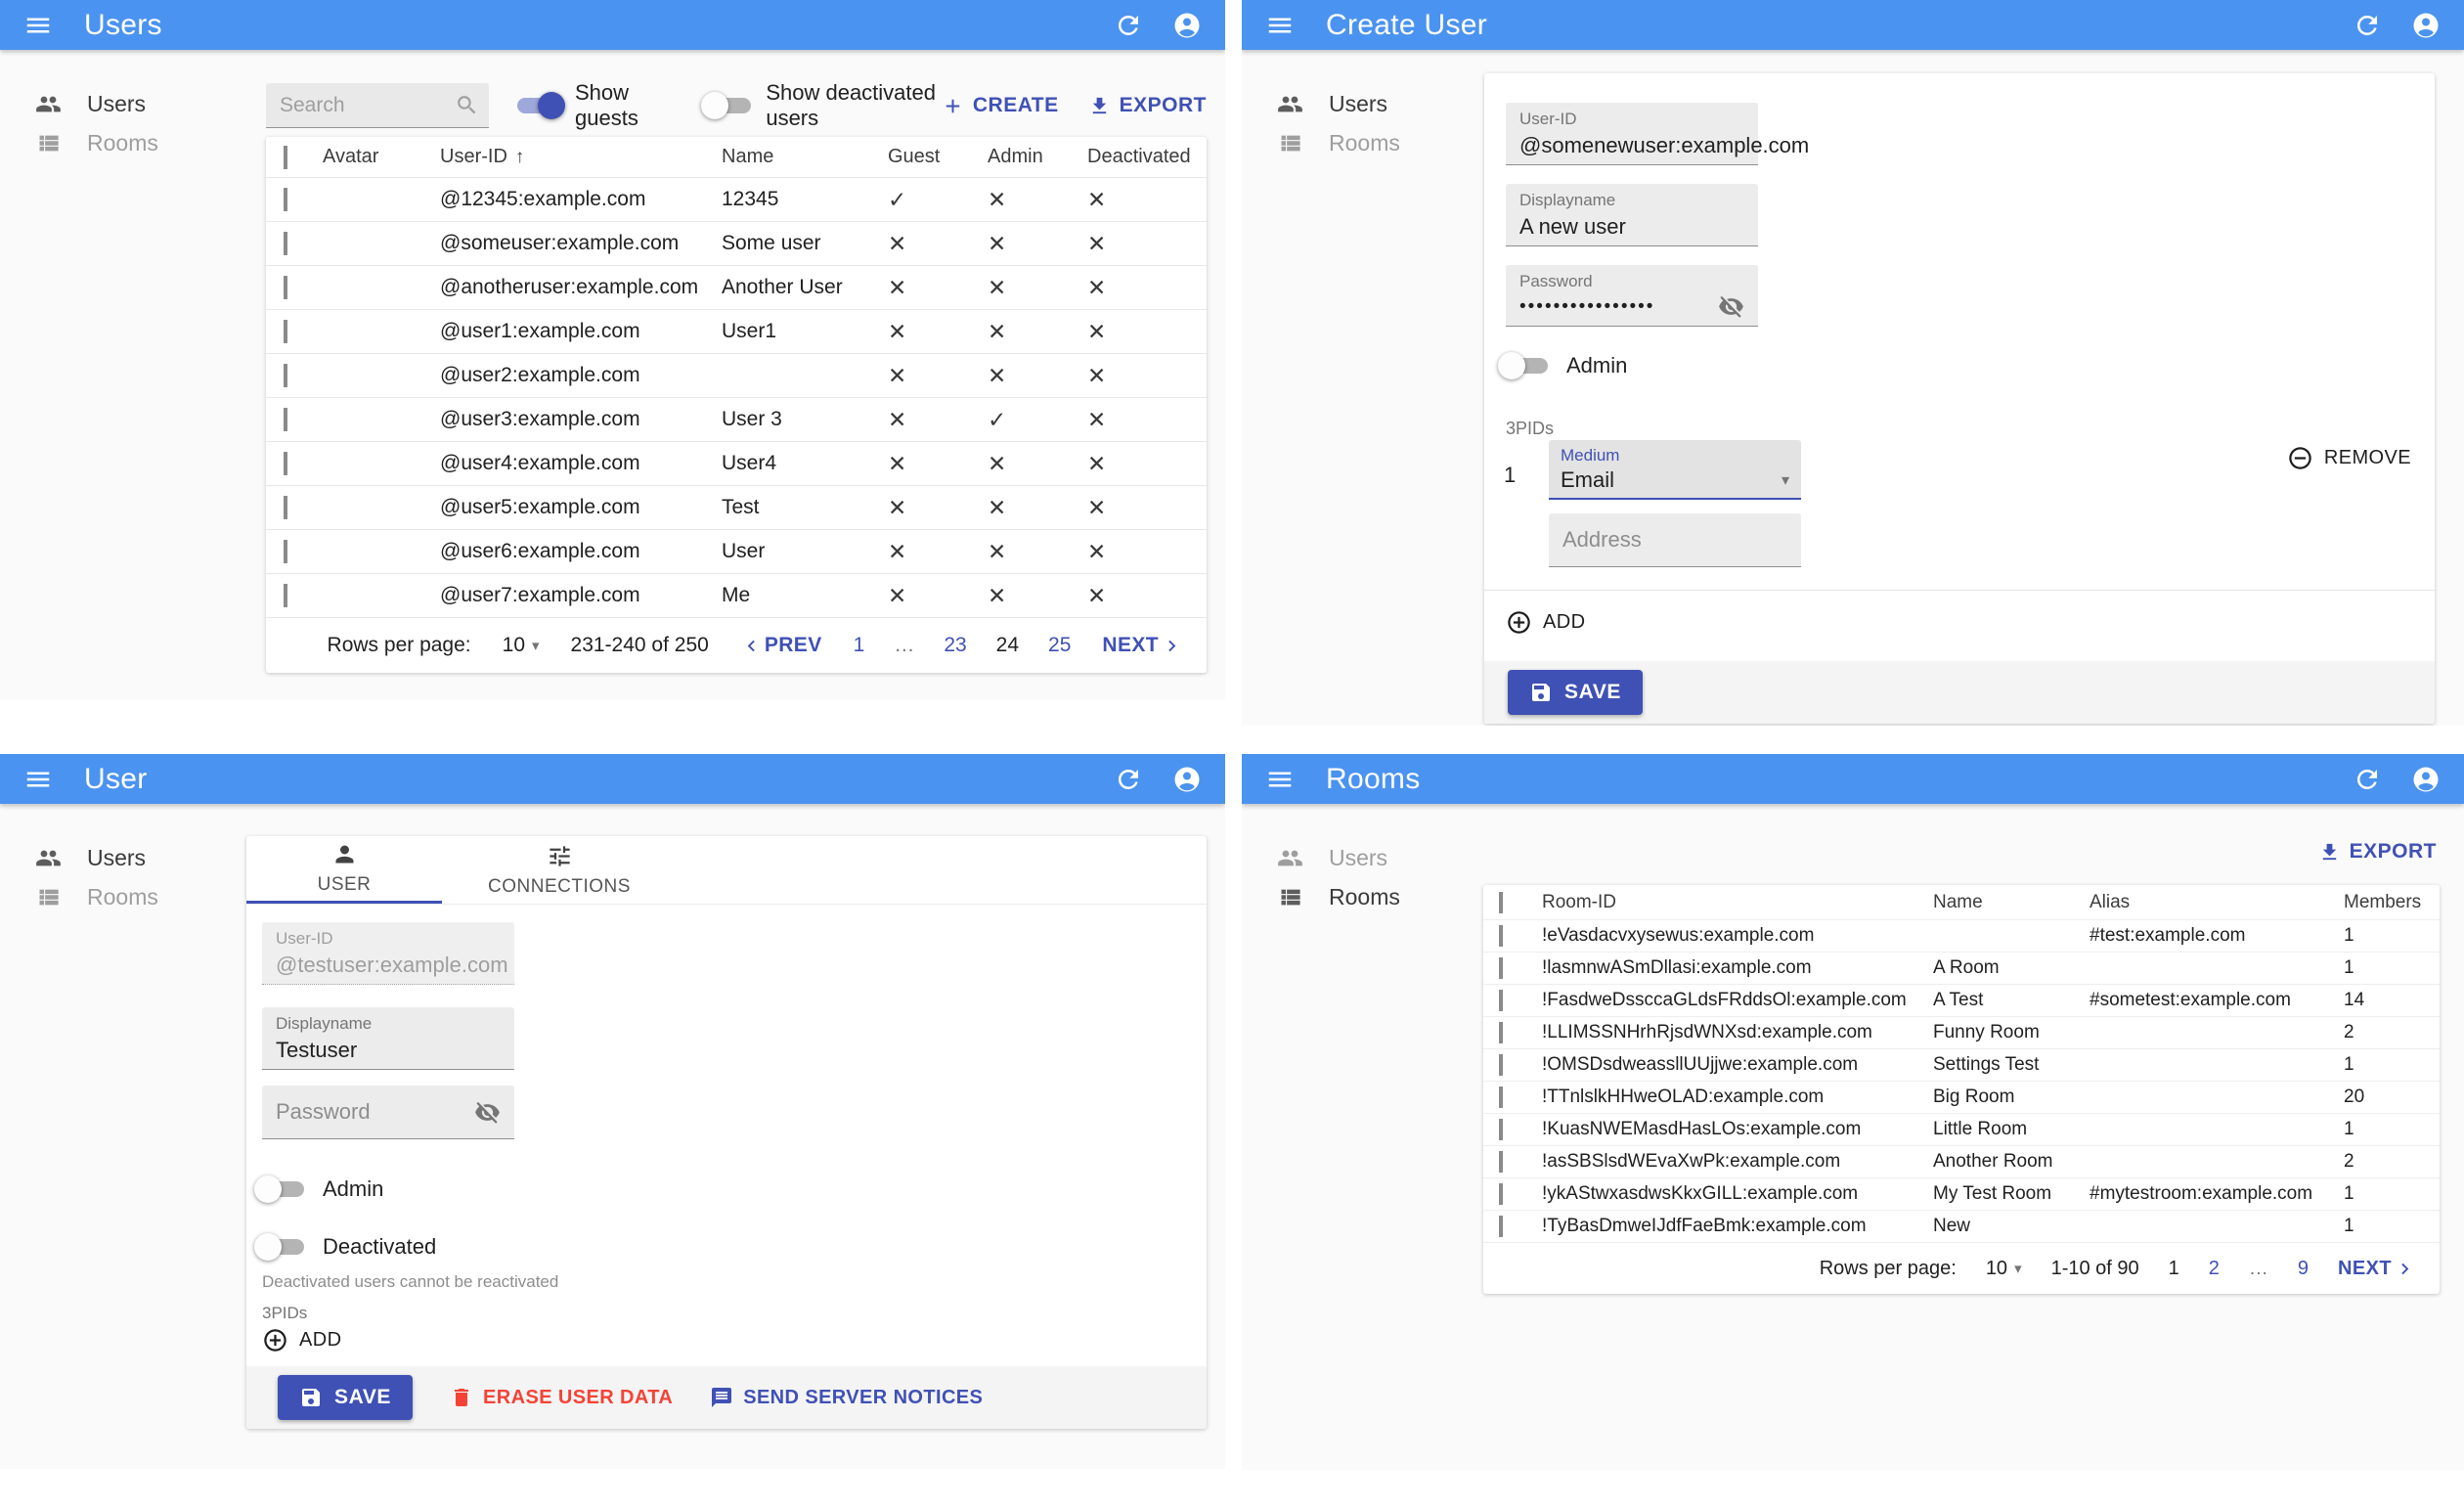 The height and width of the screenshot is (1508, 2464). Describe the element at coordinates (2214, 1269) in the screenshot. I see `page-number: 2` at that location.